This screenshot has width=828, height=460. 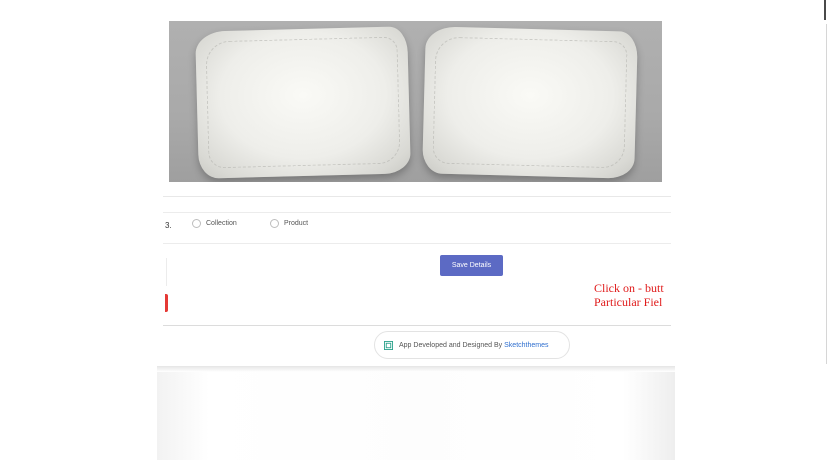 What do you see at coordinates (628, 302) in the screenshot?
I see `hint-line-2: Particular Fiel` at bounding box center [628, 302].